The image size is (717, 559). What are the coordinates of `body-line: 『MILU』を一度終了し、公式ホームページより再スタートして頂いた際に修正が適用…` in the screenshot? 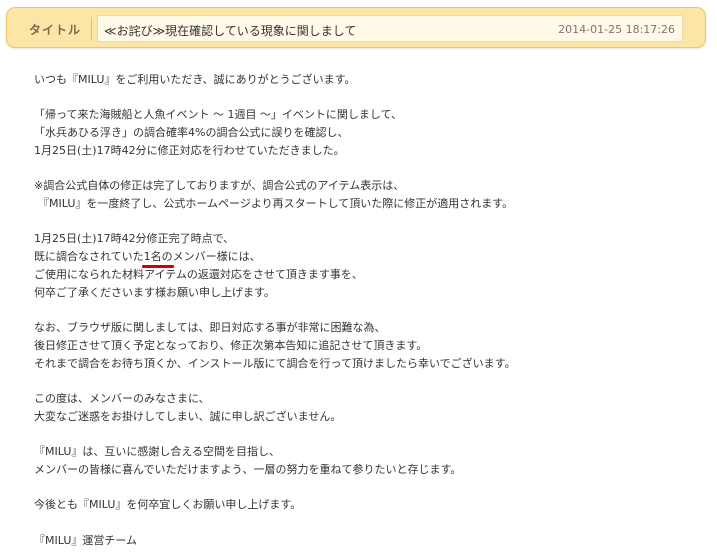 It's located at (276, 203).